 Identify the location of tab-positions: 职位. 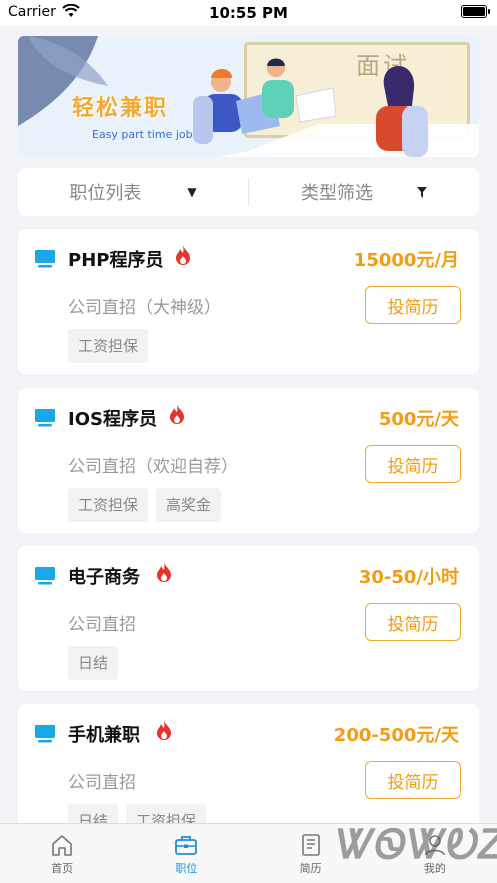
(186, 853).